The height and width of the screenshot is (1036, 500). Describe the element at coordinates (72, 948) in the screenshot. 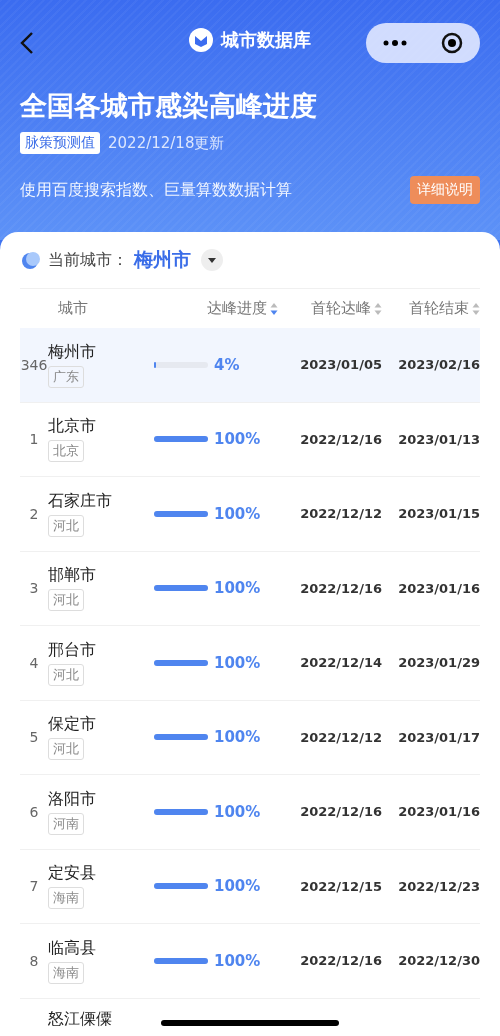

I see `city-name: 临高县` at that location.